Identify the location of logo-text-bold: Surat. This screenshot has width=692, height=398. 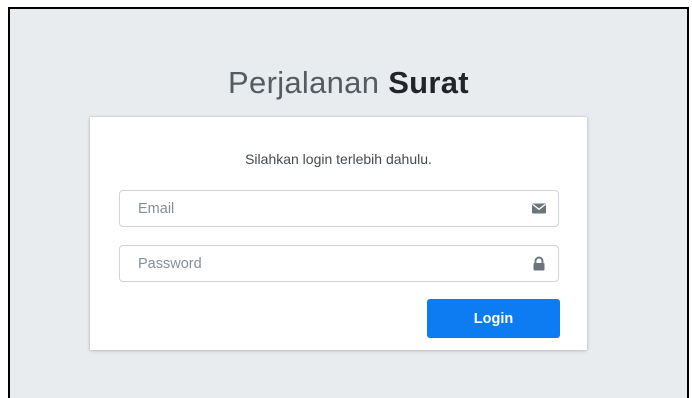
(428, 82).